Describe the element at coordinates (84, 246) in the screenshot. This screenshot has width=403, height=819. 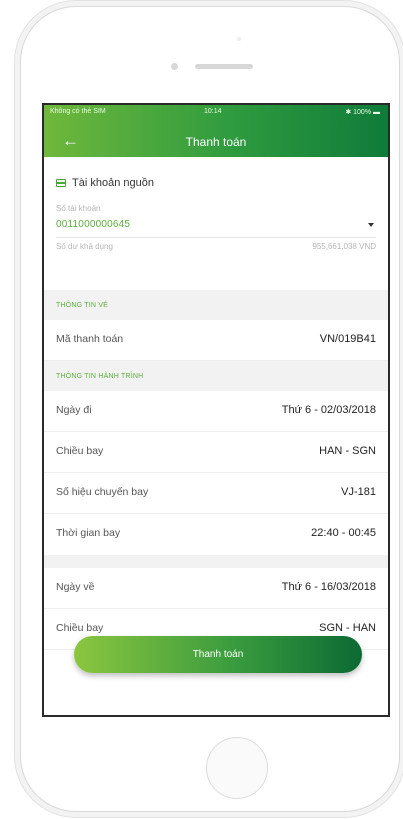
I see `balance-label: Số dư khả dụng` at that location.